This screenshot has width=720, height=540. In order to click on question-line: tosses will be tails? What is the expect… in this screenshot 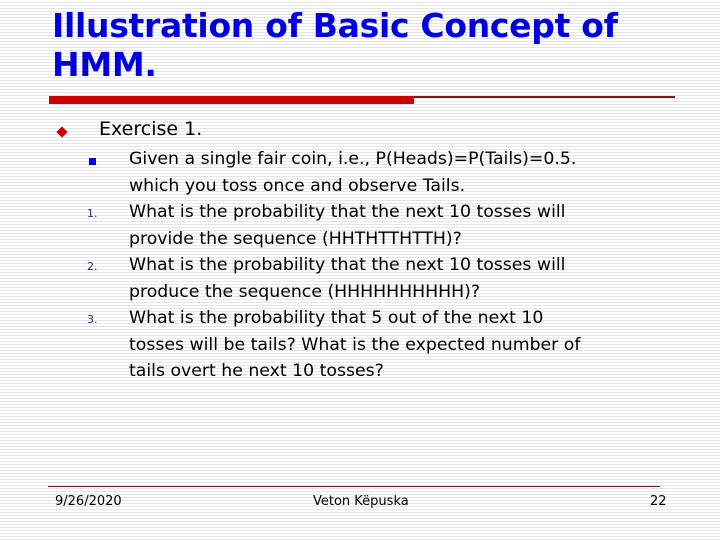, I will do `click(355, 344)`.